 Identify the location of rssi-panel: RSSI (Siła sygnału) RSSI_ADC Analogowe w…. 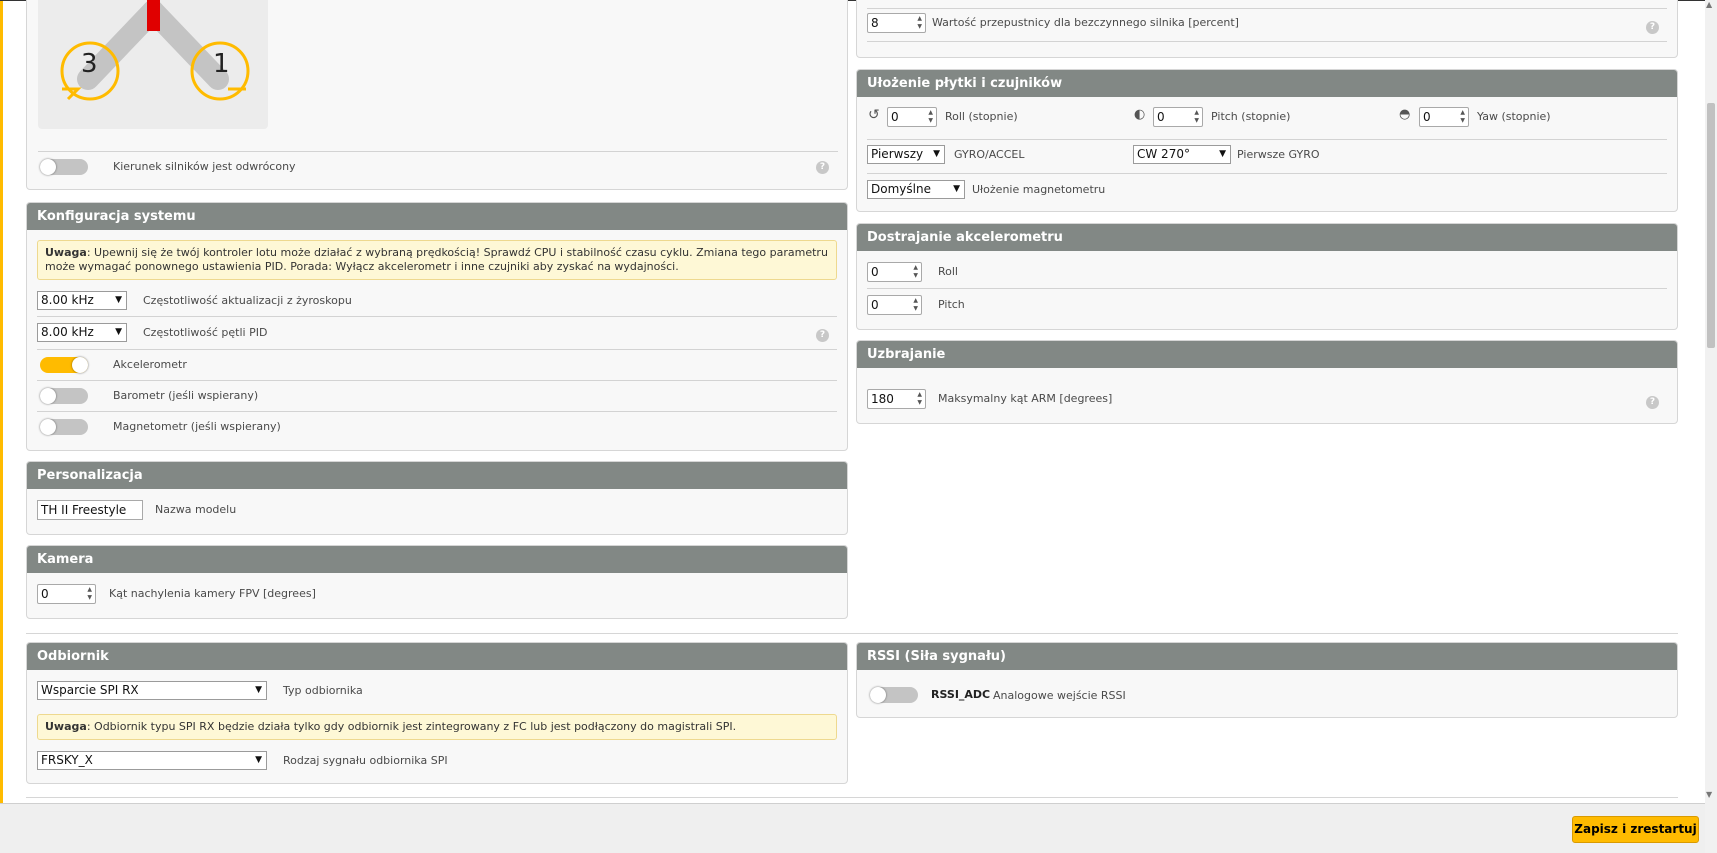
(1267, 680).